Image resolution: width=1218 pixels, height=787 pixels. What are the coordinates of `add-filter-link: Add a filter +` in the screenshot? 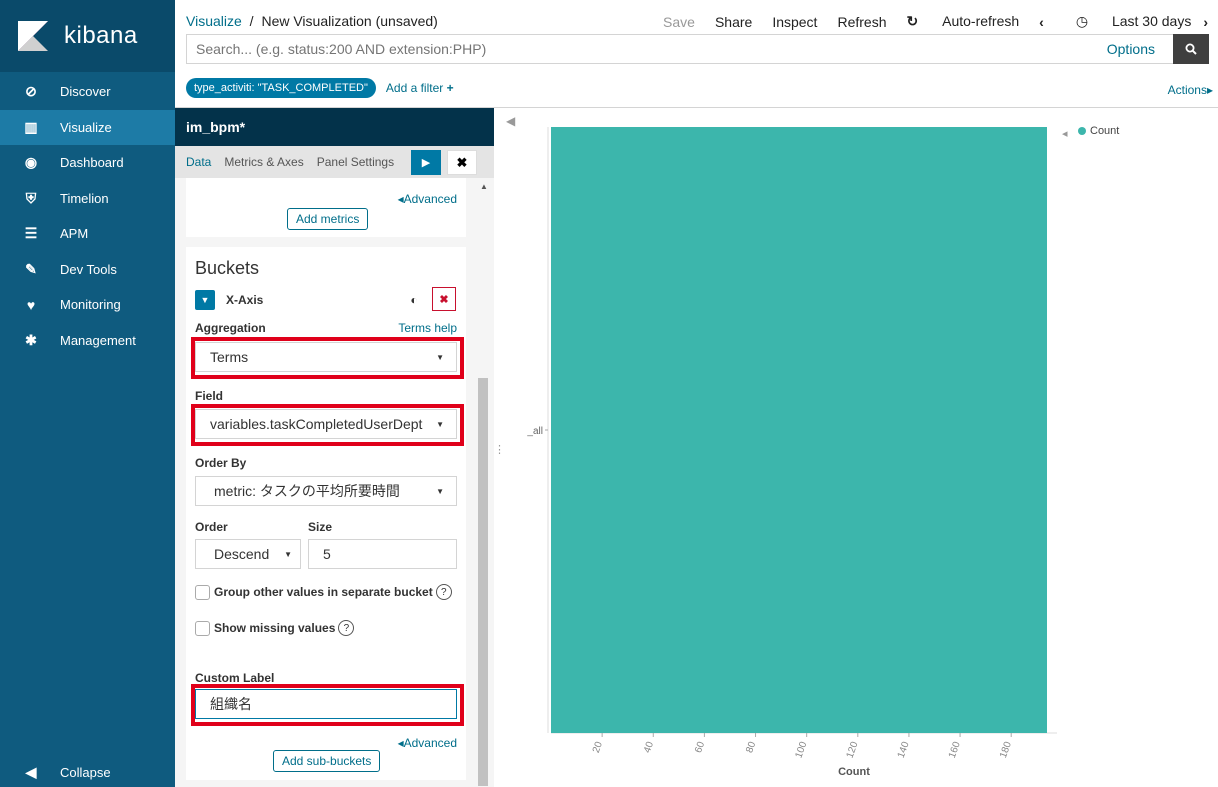 It's located at (420, 88).